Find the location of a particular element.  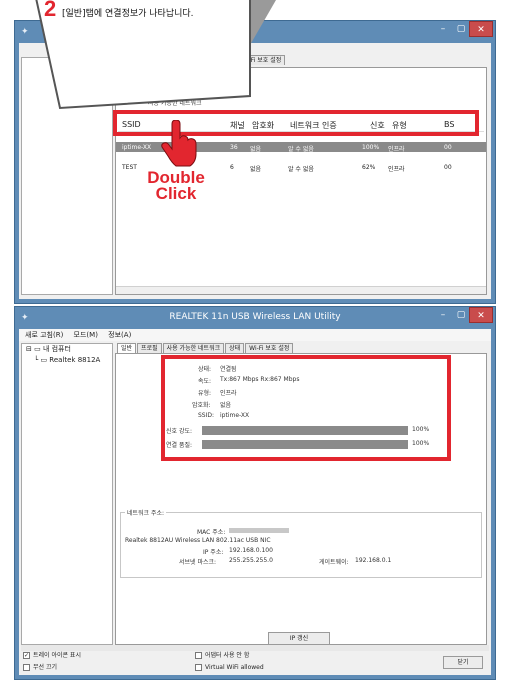

row-signal: 100% is located at coordinates (371, 147).